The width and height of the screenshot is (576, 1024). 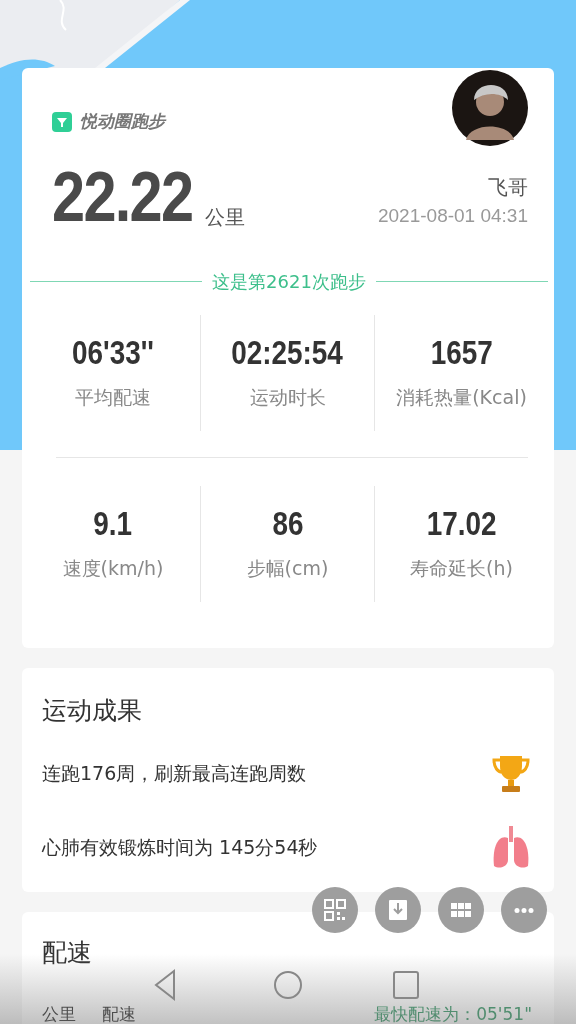 What do you see at coordinates (287, 568) in the screenshot?
I see `stat-label: 步幅(cm)` at bounding box center [287, 568].